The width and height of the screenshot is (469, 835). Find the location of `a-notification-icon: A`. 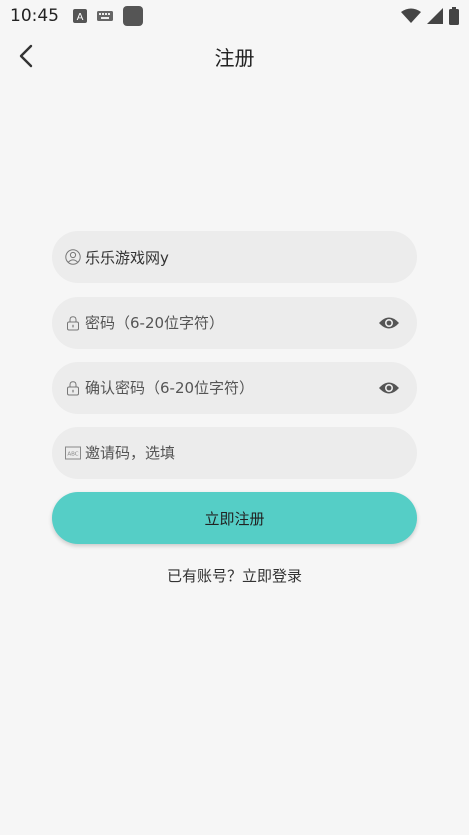

a-notification-icon: A is located at coordinates (80, 16).